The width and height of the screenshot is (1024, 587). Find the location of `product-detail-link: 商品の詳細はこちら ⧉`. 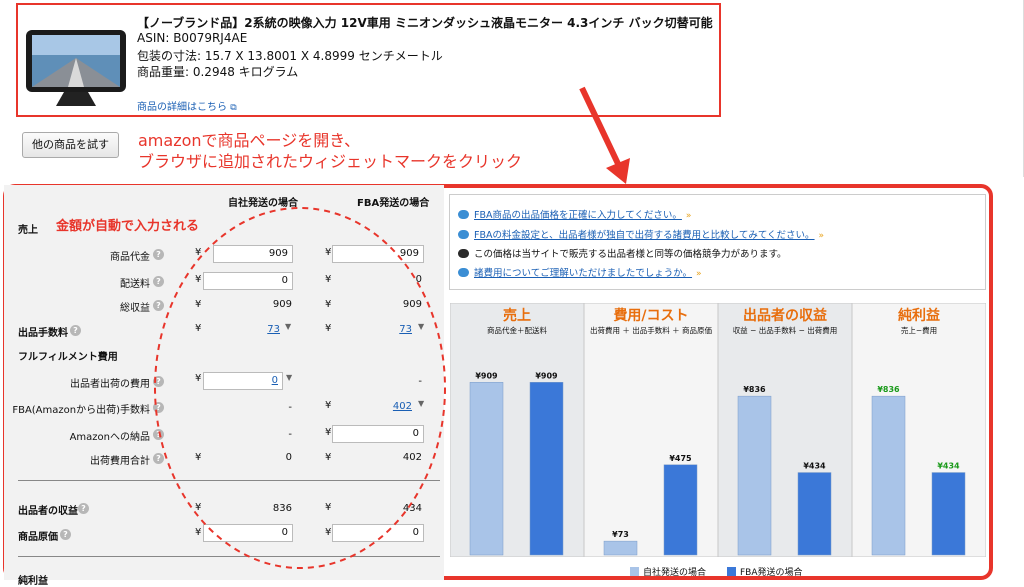

product-detail-link: 商品の詳細はこちら ⧉ is located at coordinates (187, 105).